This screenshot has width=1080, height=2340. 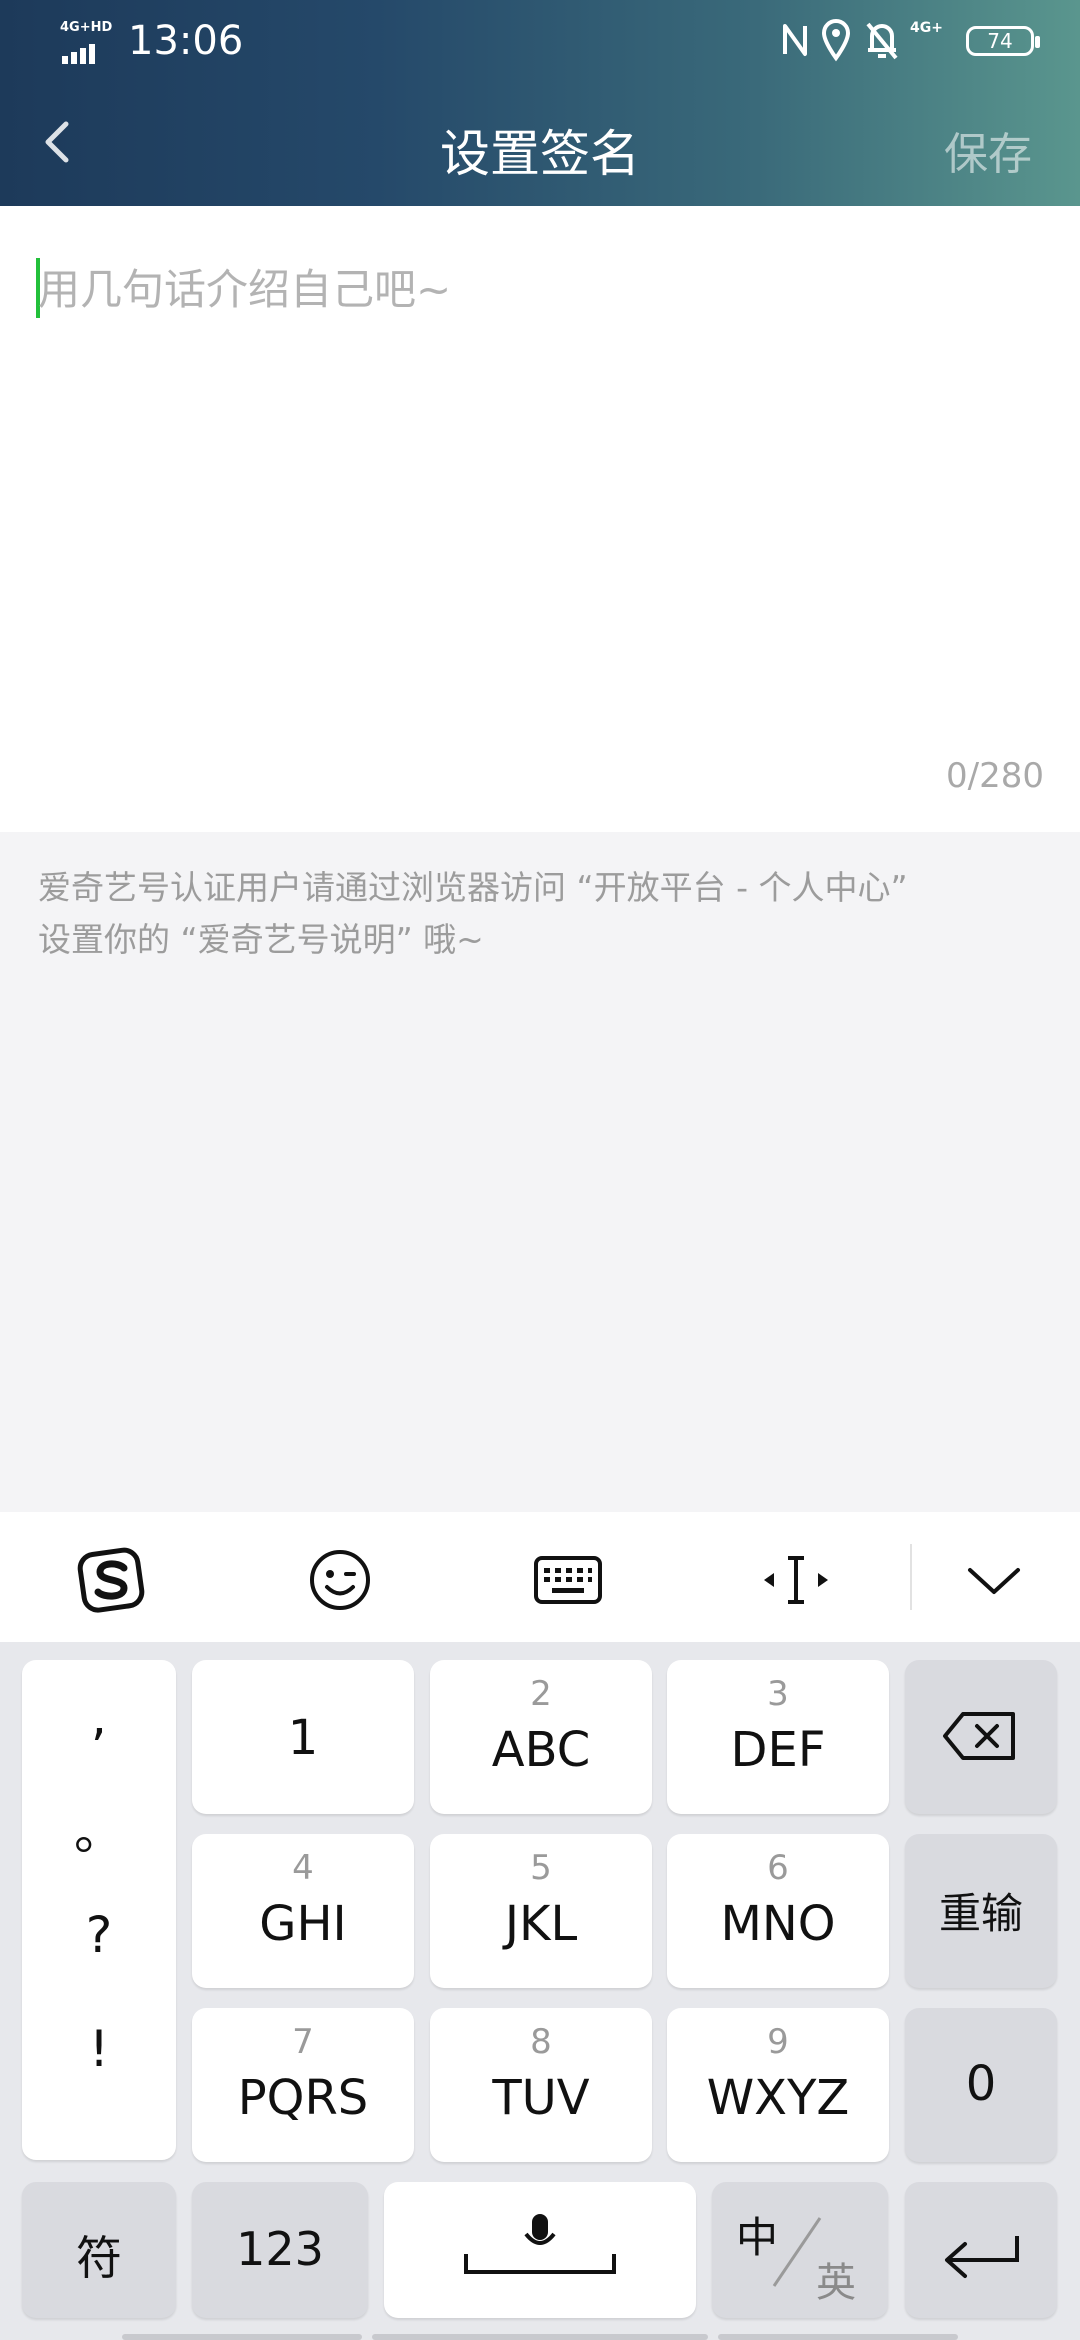 I want to click on key-3-def: 3 DEF, so click(x=778, y=1737).